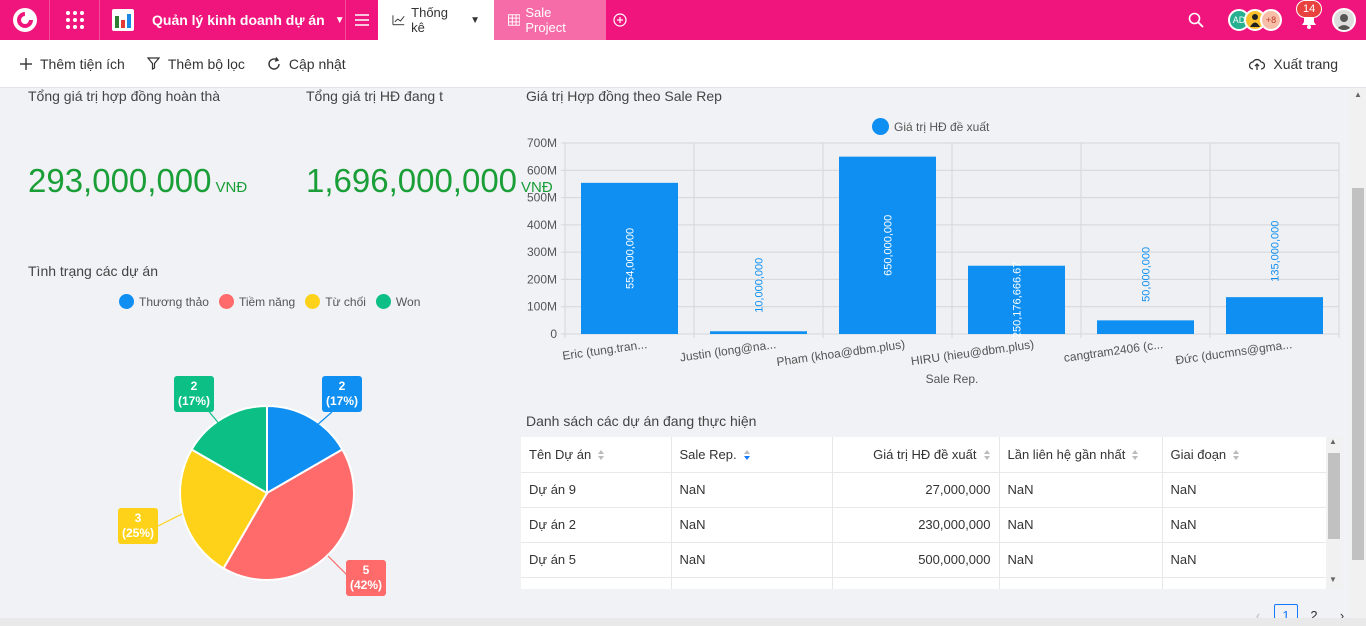 This screenshot has height=626, width=1366. What do you see at coordinates (542, 198) in the screenshot?
I see `y-tick-label: 500M` at bounding box center [542, 198].